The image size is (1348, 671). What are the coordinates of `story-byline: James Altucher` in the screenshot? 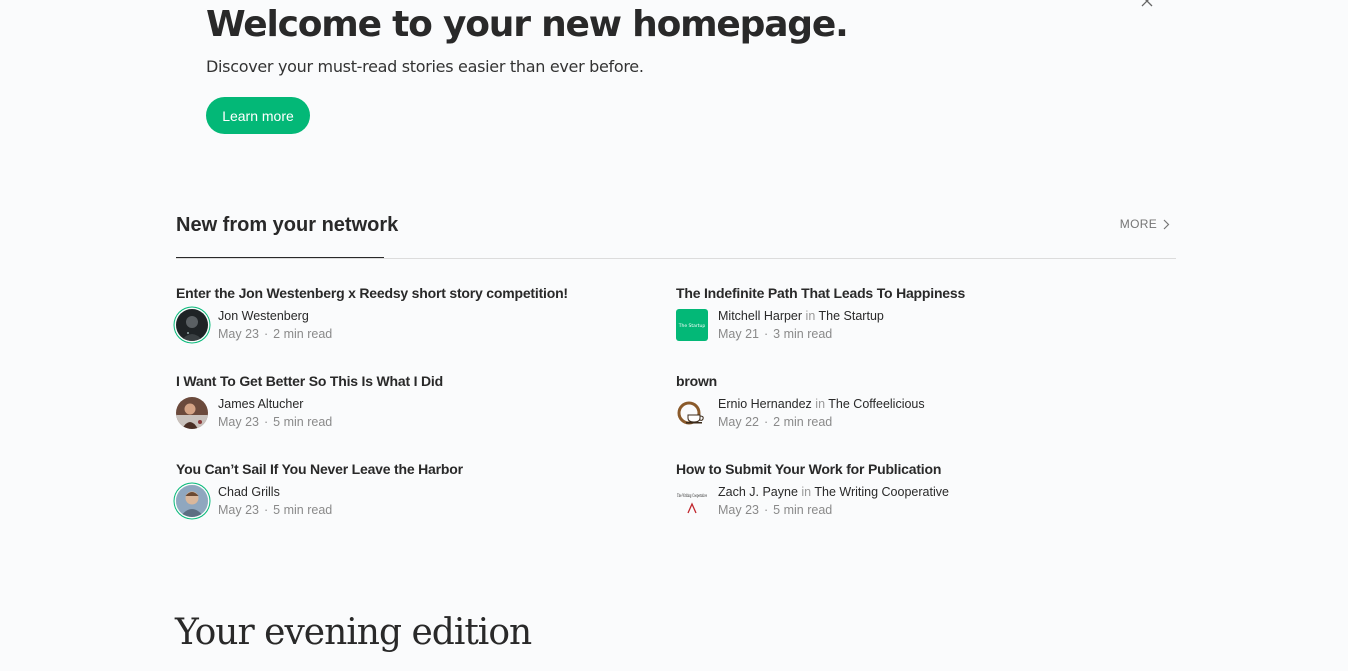 It's located at (260, 404).